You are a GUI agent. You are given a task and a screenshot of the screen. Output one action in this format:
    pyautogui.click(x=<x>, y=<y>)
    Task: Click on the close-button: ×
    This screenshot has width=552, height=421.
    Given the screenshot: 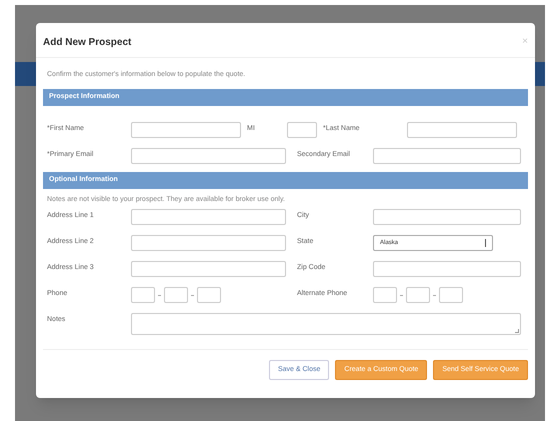 What is the action you would take?
    pyautogui.click(x=525, y=42)
    